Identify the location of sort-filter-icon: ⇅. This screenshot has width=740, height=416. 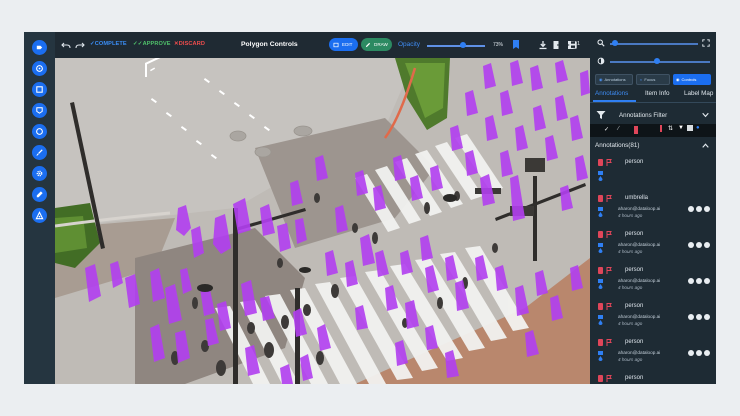
(670, 128).